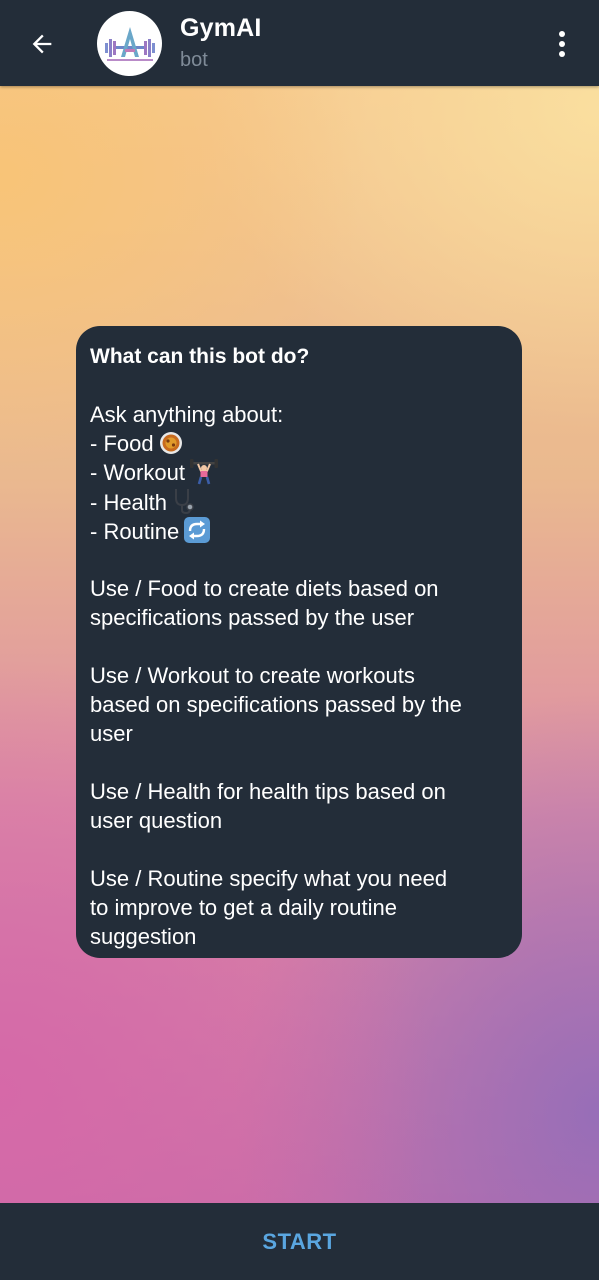 This screenshot has height=1280, width=599. I want to click on start-button: START, so click(299, 1242).